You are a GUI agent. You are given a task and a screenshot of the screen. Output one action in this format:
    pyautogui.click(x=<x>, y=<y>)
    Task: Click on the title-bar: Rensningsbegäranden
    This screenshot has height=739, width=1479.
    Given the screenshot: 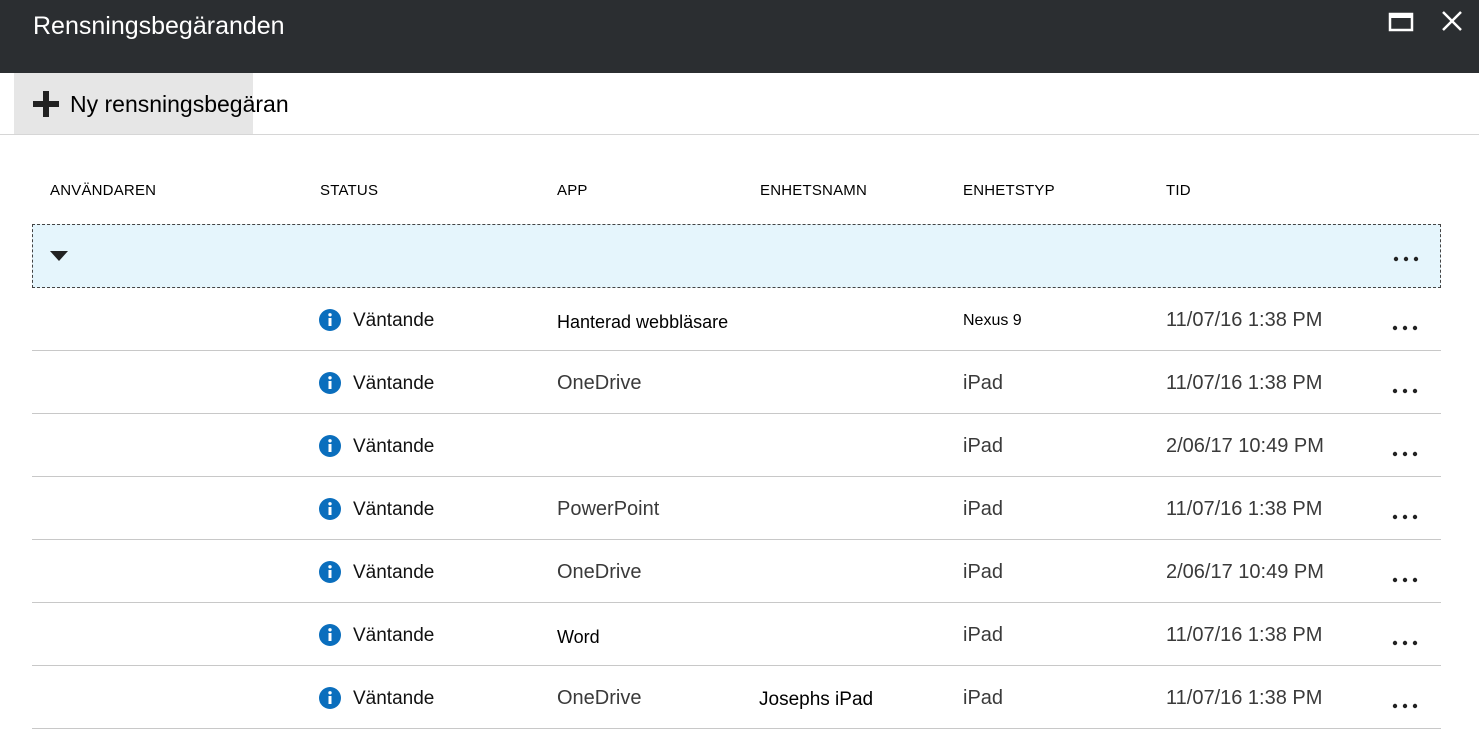 What is the action you would take?
    pyautogui.click(x=739, y=36)
    